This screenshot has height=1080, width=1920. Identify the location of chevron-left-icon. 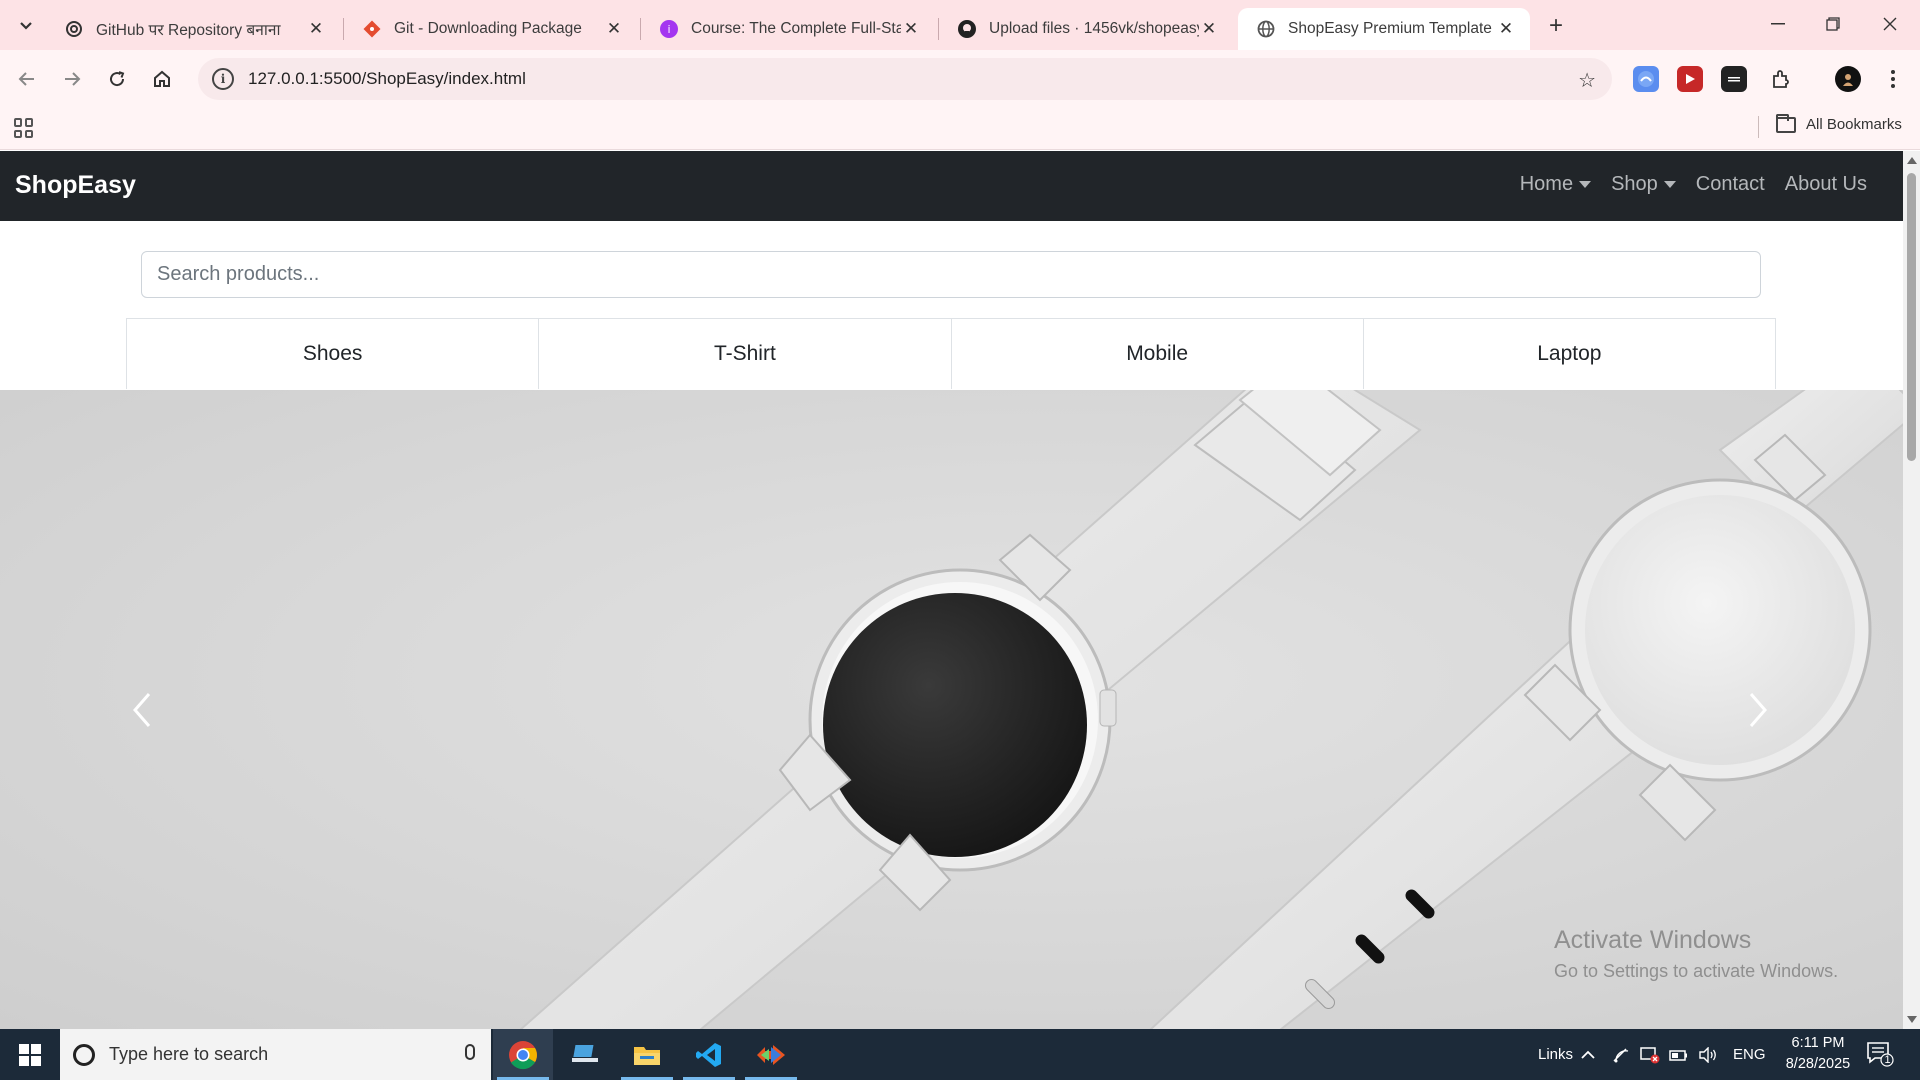
(142, 710).